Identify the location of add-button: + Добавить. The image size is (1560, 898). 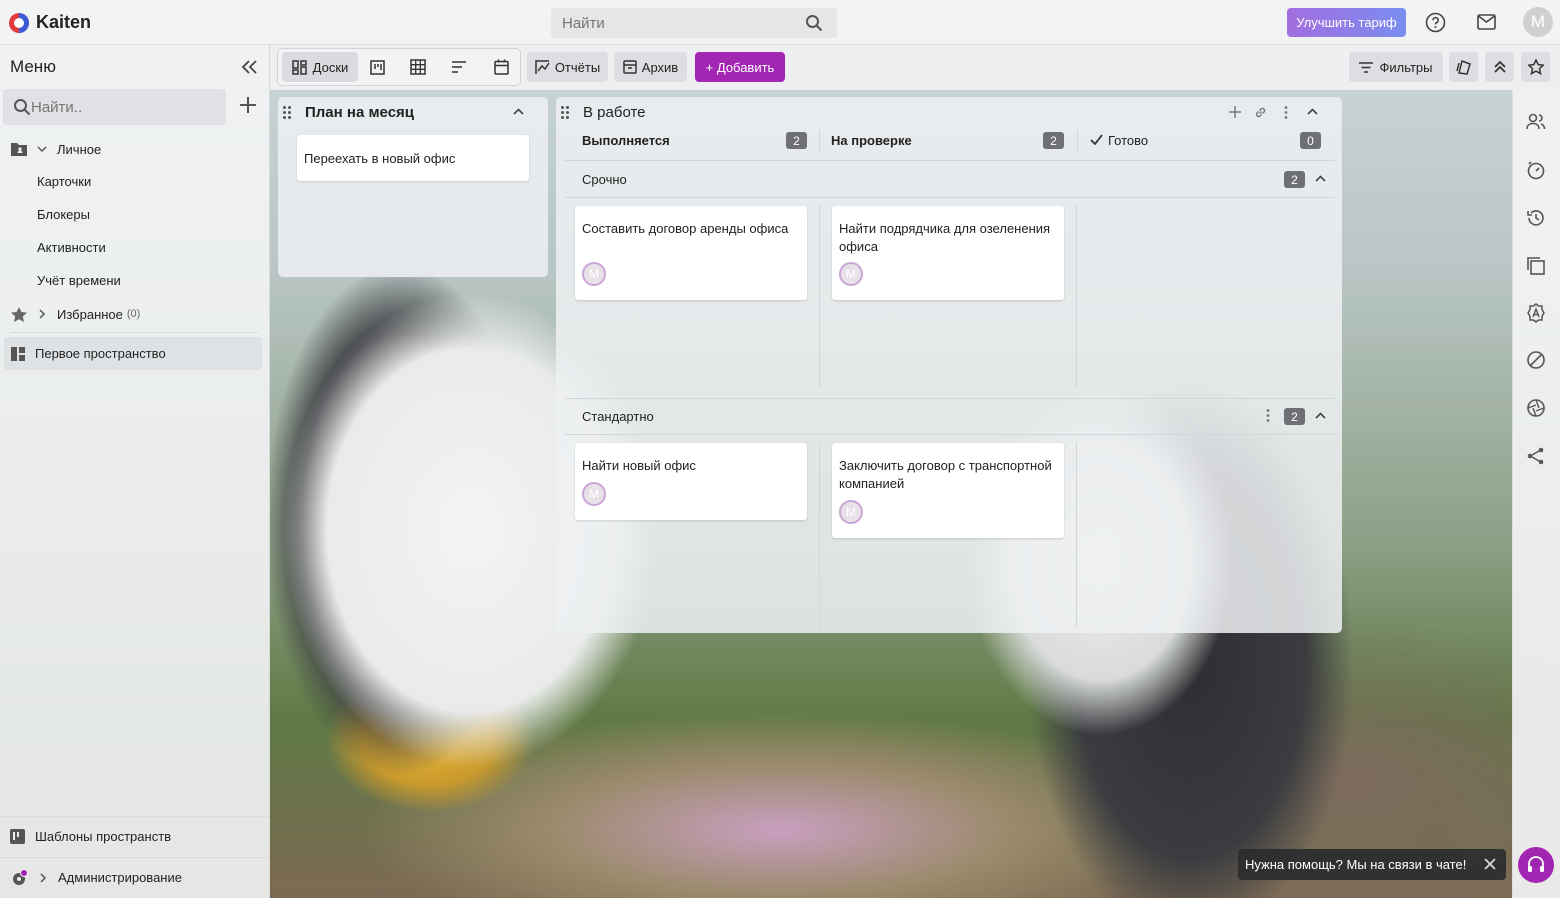
(740, 67).